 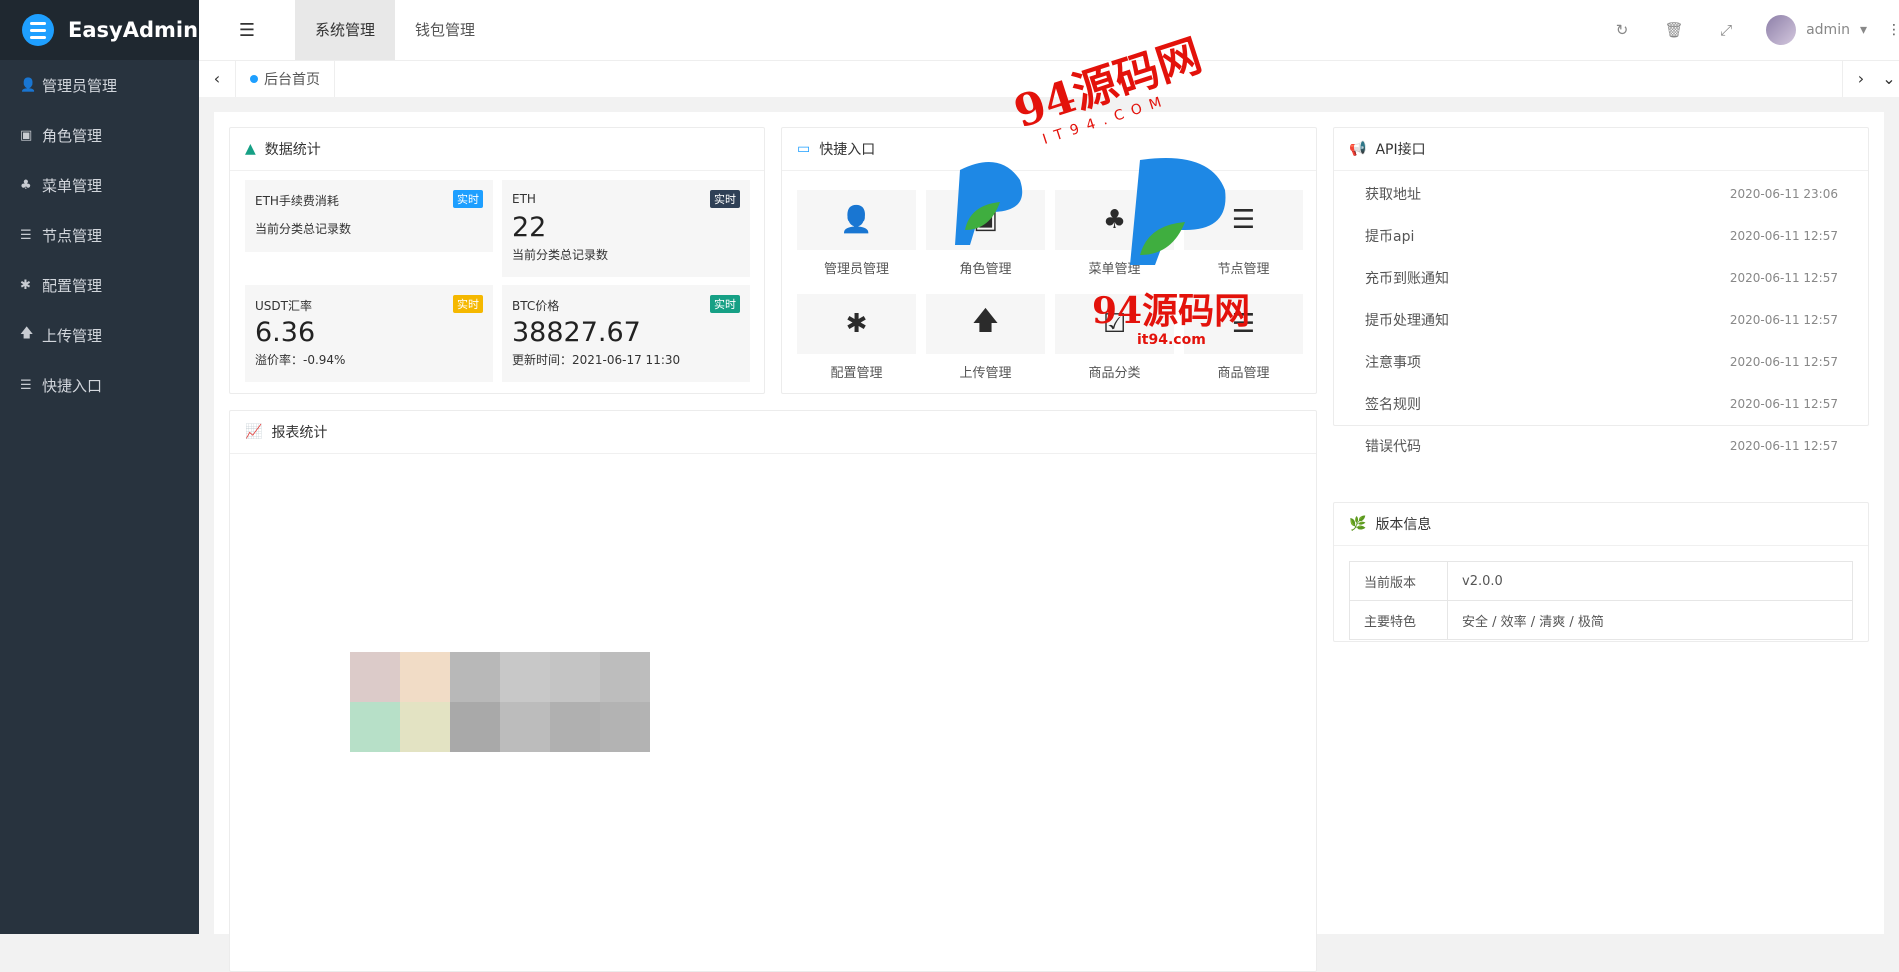 What do you see at coordinates (1601, 362) in the screenshot?
I see `api-item: 注意事项 2020-06-11 12:57` at bounding box center [1601, 362].